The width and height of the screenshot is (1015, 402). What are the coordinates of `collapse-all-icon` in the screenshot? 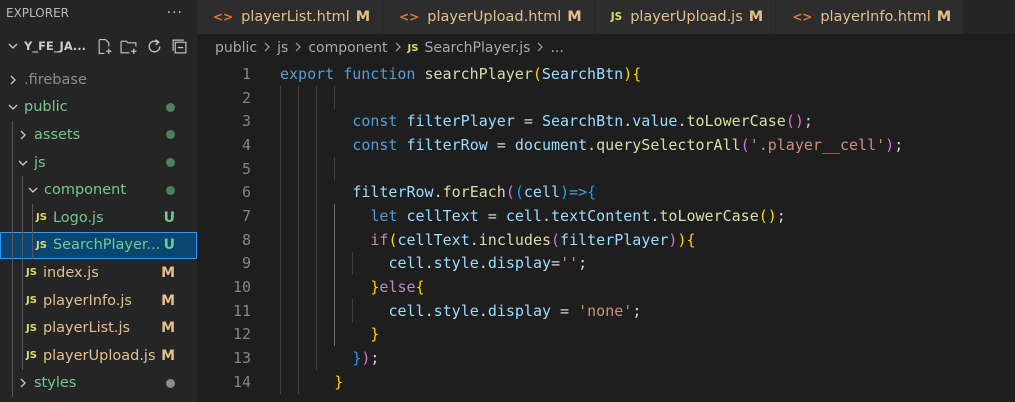 It's located at (179, 46).